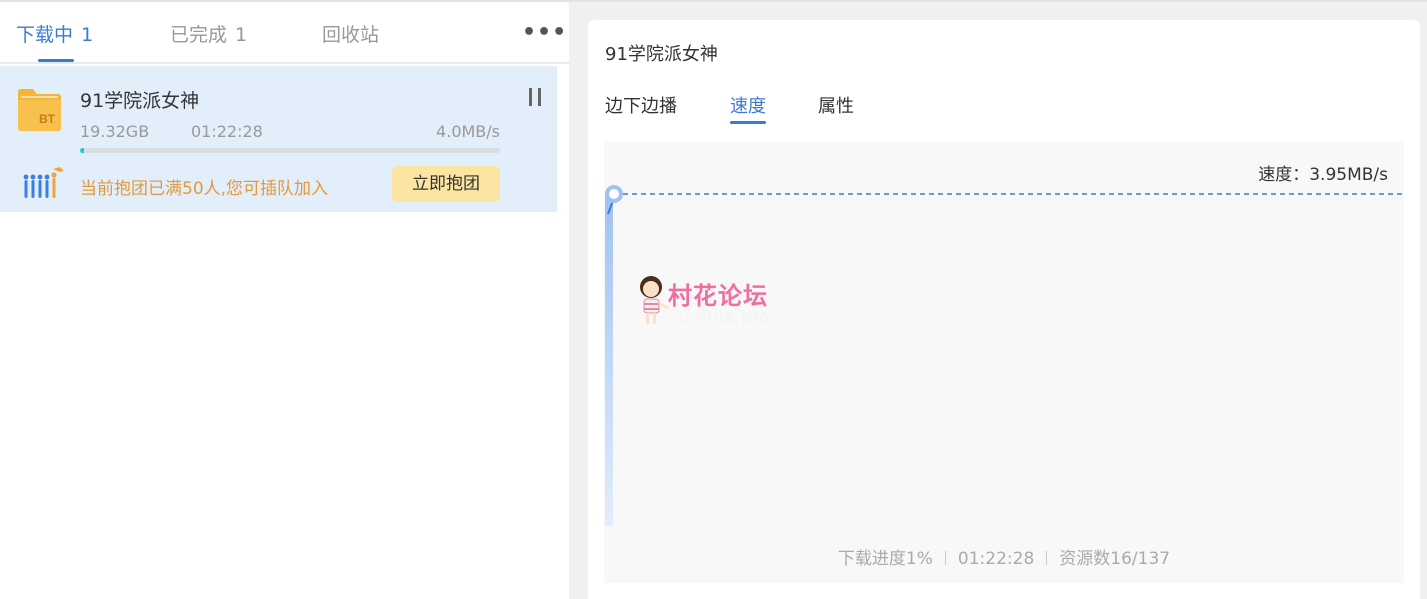 Image resolution: width=1427 pixels, height=599 pixels. I want to click on bt-badge-label: BT, so click(47, 119).